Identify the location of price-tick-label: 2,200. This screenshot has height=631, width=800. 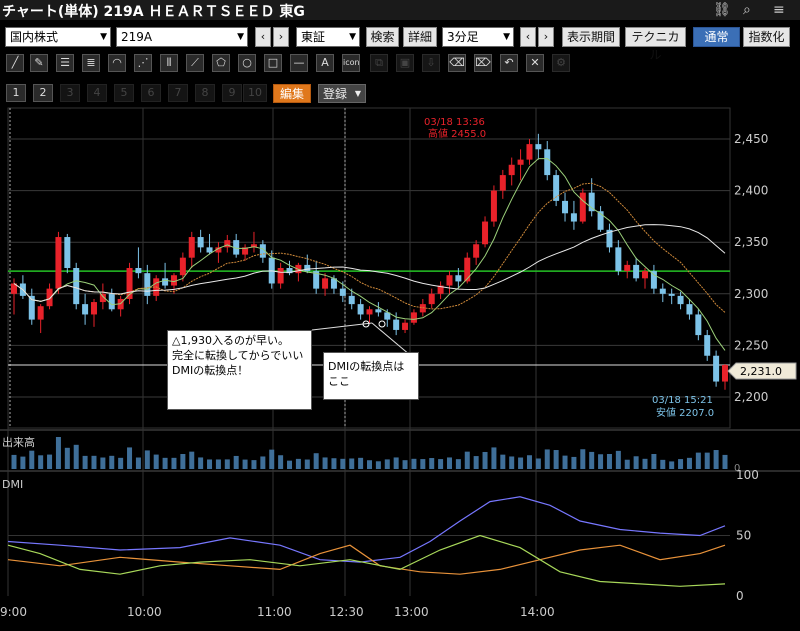
(751, 397).